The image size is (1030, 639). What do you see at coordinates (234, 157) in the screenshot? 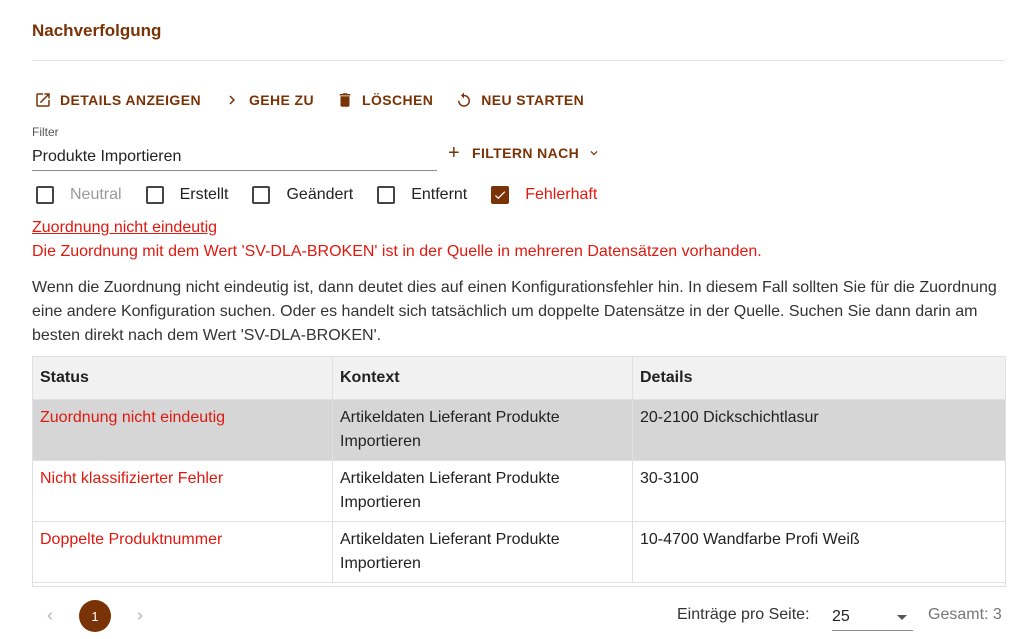
I see `filter-input` at bounding box center [234, 157].